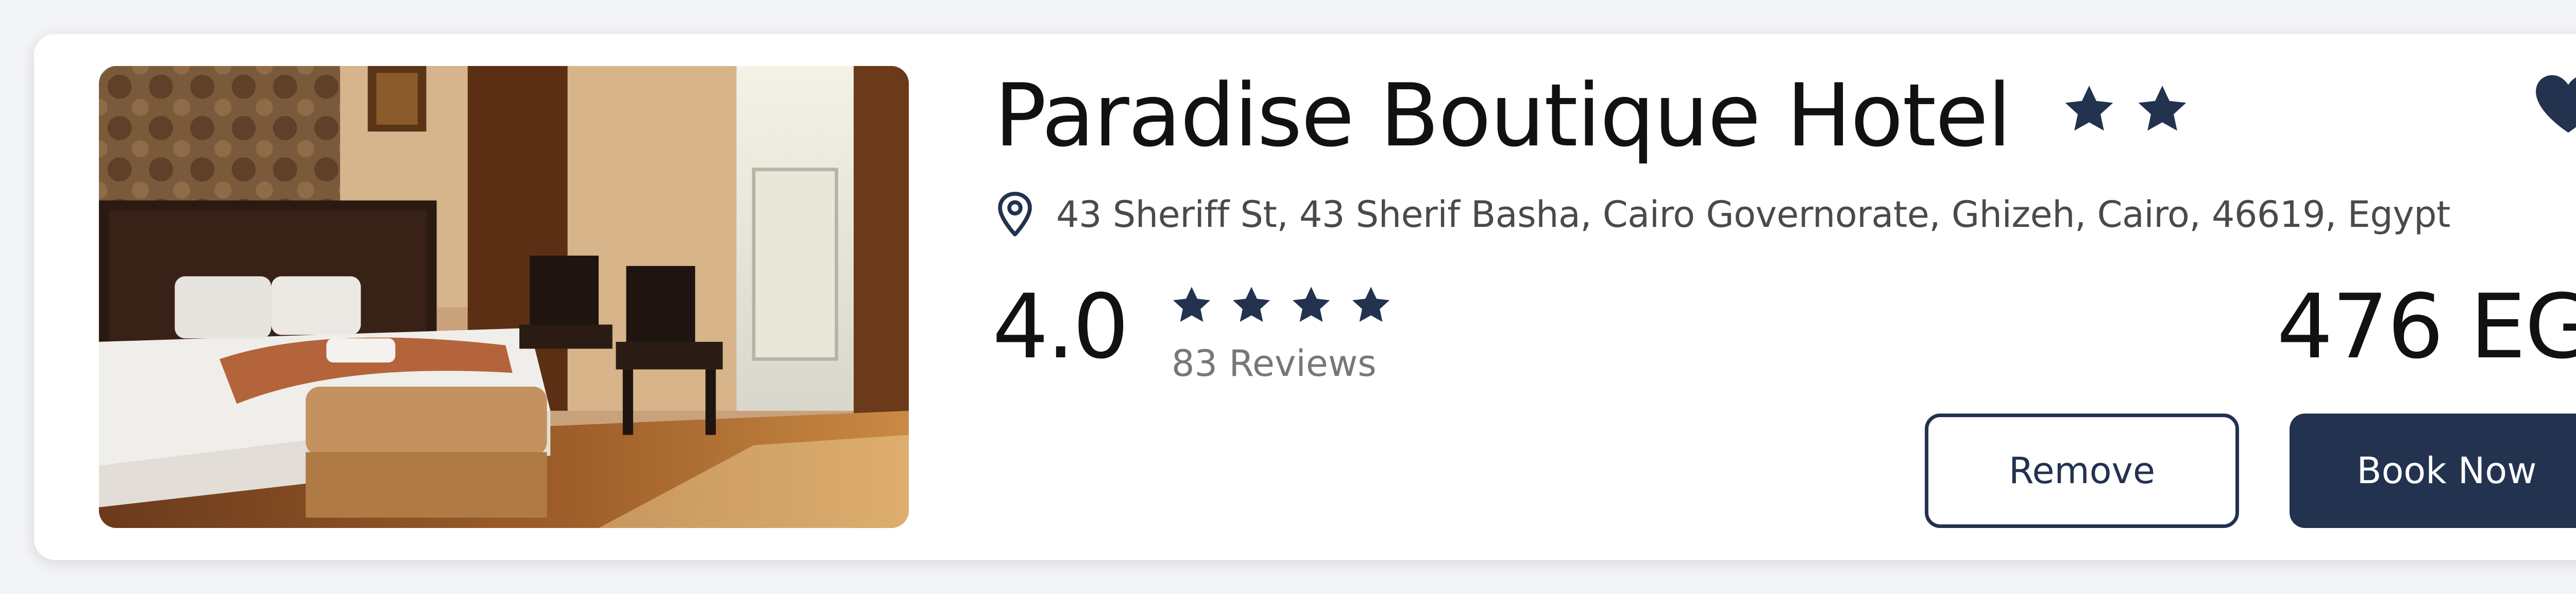 This screenshot has width=2576, height=594. I want to click on book-now-button: Book Now, so click(2433, 471).